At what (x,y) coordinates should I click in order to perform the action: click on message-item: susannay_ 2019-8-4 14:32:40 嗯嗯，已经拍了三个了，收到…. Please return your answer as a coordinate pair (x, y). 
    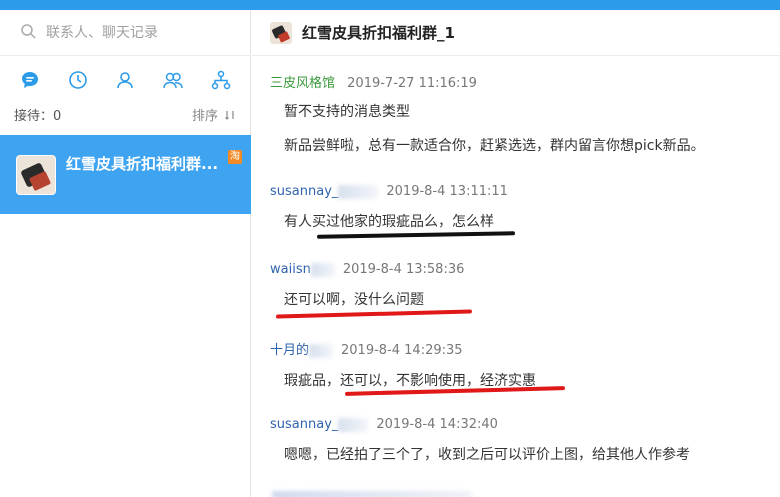
    Looking at the image, I should click on (480, 440).